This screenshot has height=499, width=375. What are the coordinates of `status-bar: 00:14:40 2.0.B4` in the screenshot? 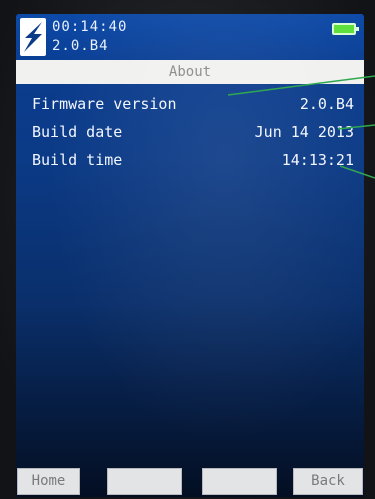 It's located at (190, 37).